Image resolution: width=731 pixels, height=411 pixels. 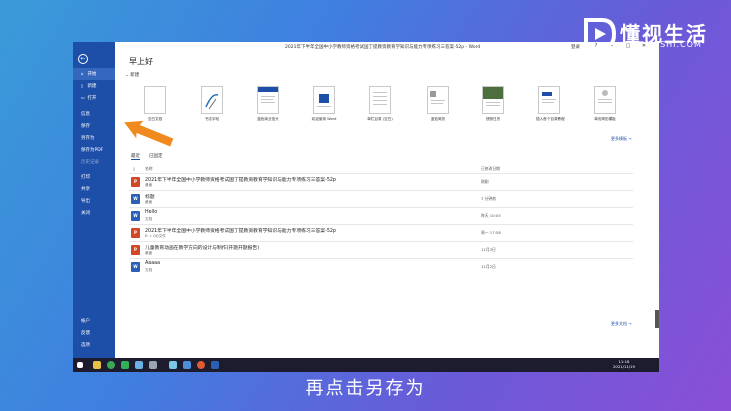 What do you see at coordinates (82, 73) in the screenshot?
I see `home-icon: ⌂` at bounding box center [82, 73].